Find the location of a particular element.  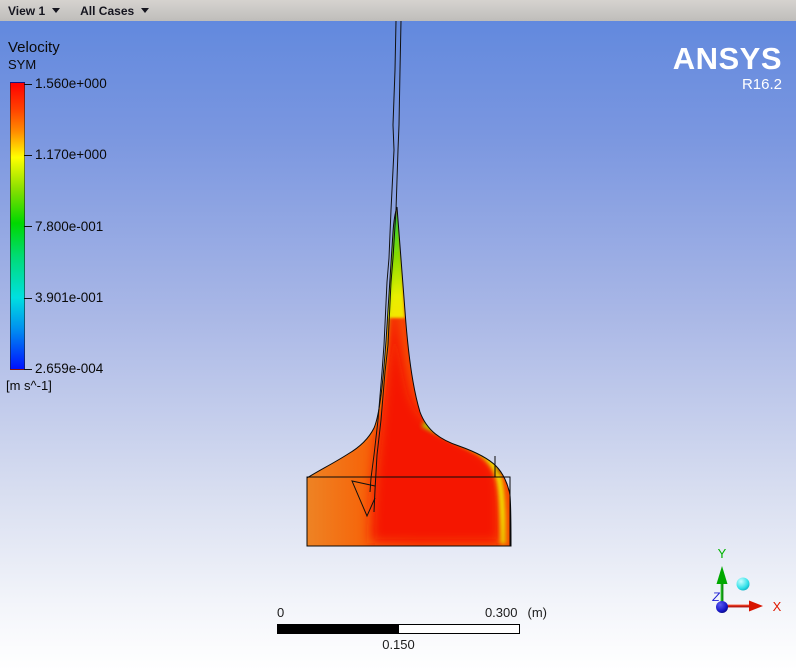

x-axis-arrowhead is located at coordinates (756, 606).